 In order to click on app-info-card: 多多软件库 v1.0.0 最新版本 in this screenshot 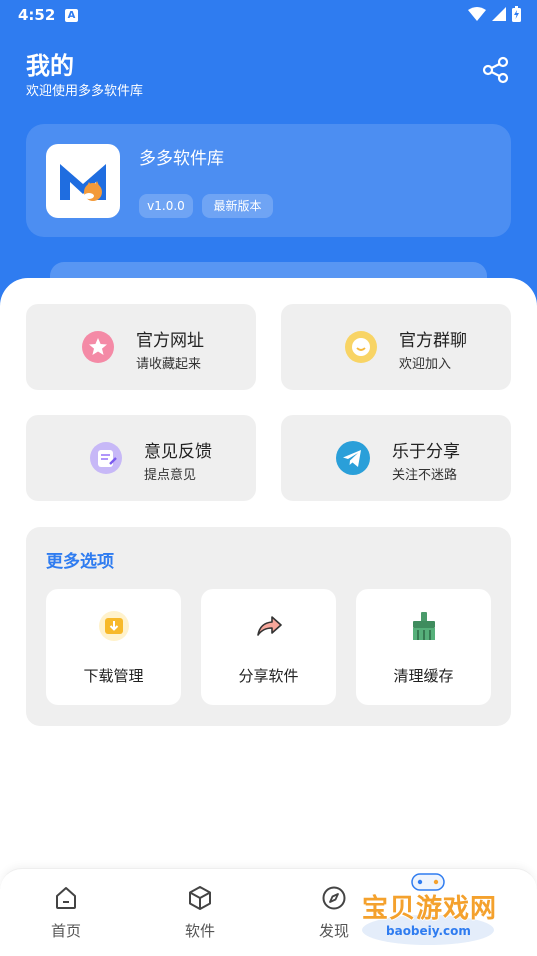, I will do `click(268, 180)`.